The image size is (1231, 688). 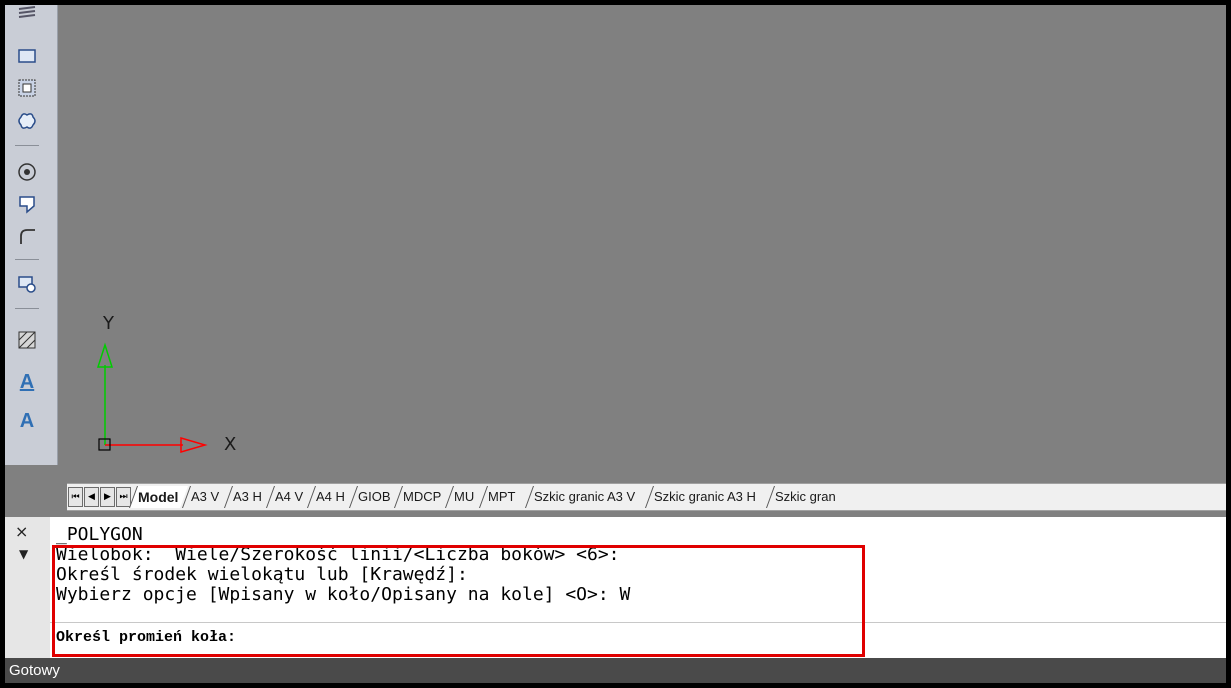 I want to click on ucs-icon, so click(x=152, y=397).